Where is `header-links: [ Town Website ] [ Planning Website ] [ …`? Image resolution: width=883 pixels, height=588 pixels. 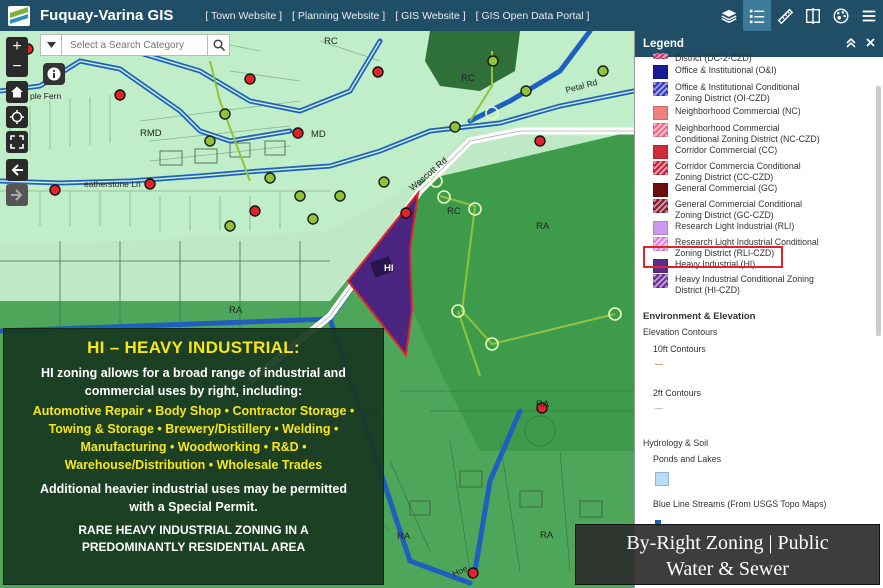 header-links: [ Town Website ] [ Planning Website ] [ … is located at coordinates (397, 16).